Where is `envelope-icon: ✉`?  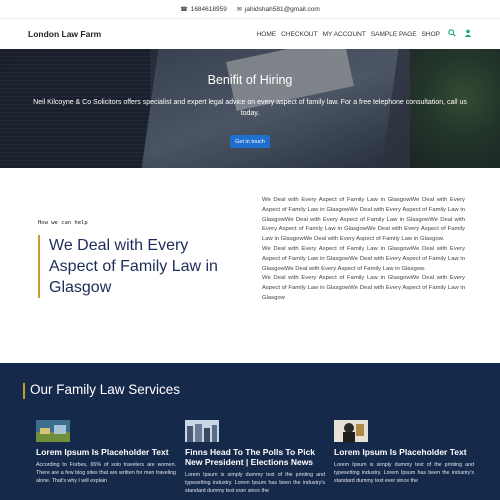
envelope-icon: ✉ is located at coordinates (239, 9).